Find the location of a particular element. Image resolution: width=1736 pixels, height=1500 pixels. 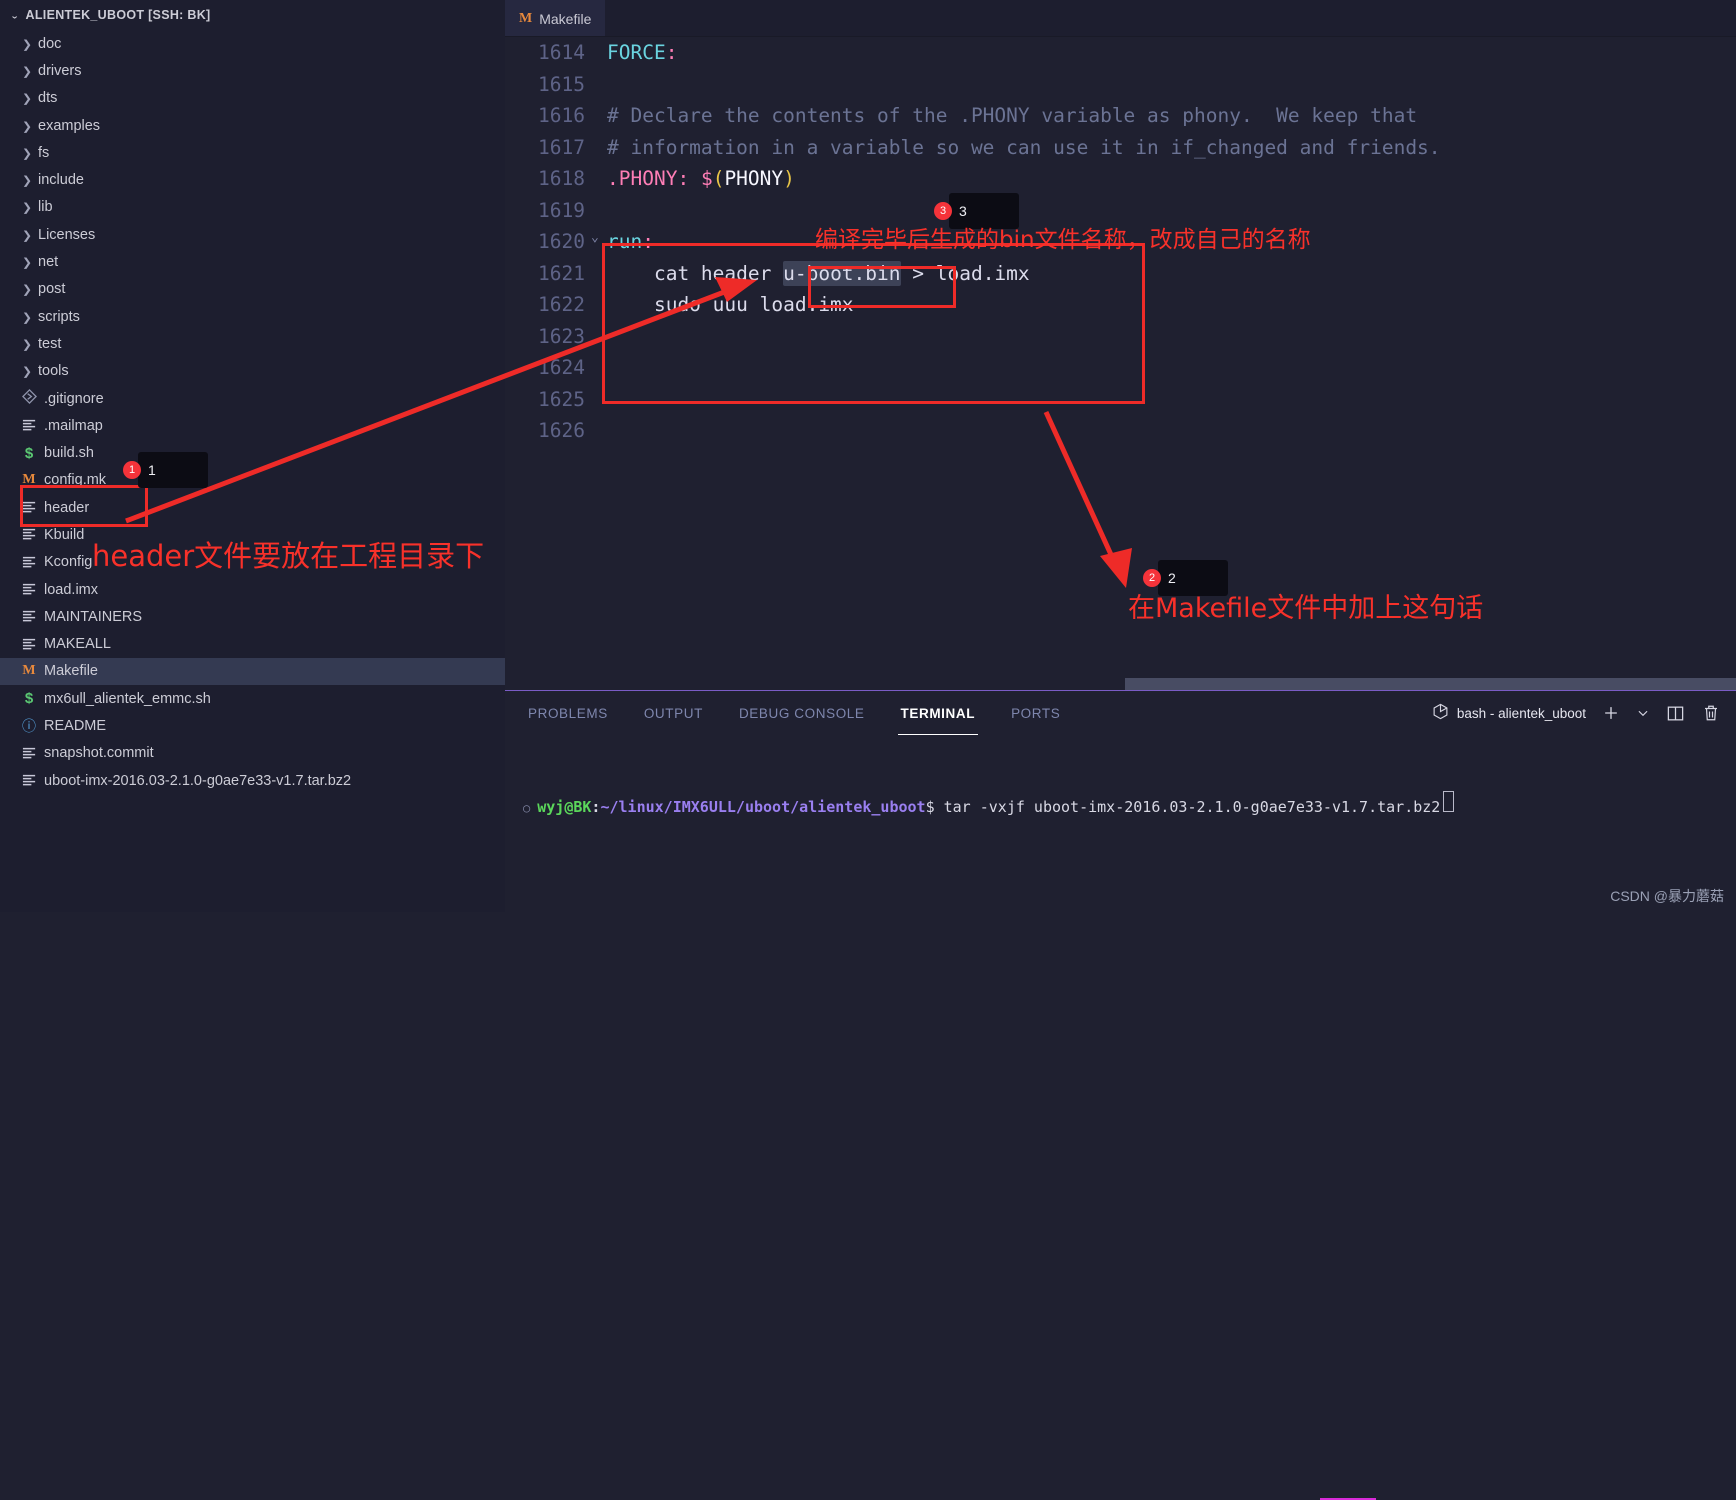

tree-folder-item: ❯ fs is located at coordinates (252, 152).